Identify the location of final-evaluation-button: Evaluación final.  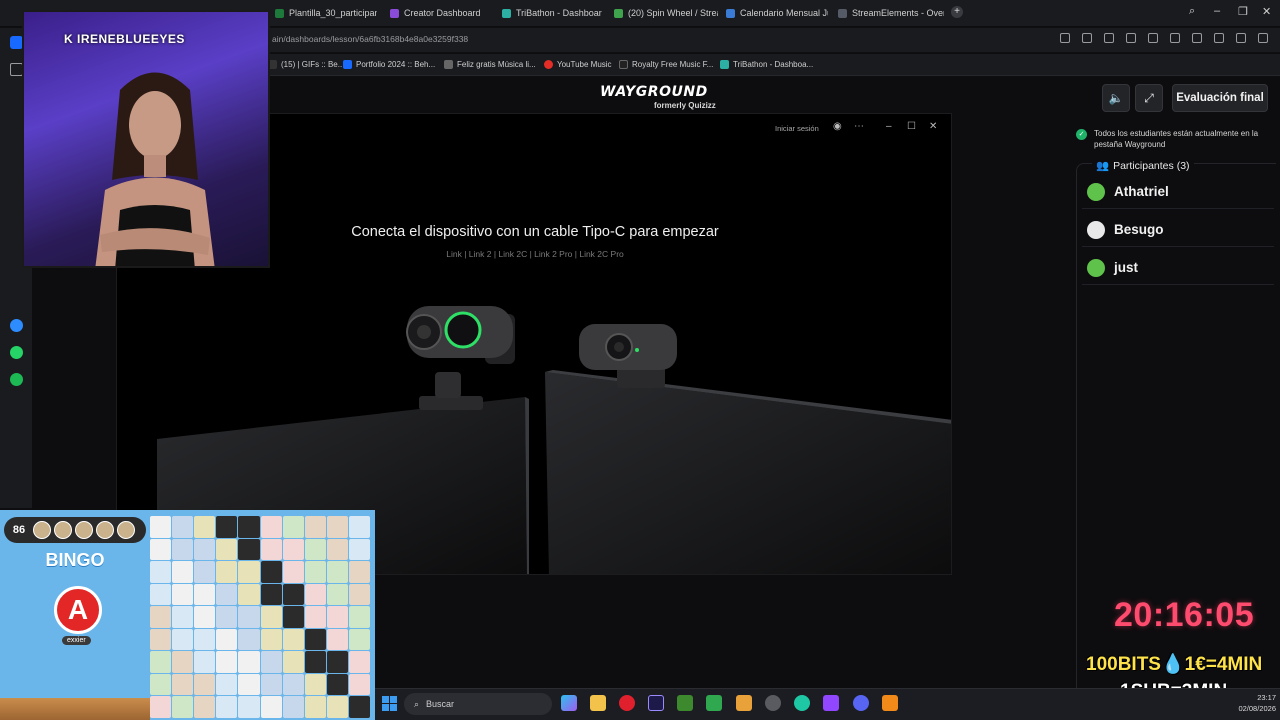
(1220, 98).